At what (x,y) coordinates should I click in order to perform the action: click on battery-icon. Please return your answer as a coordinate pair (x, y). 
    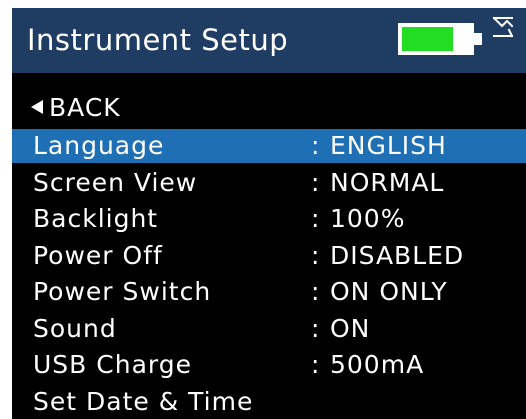
    Looking at the image, I should click on (440, 39).